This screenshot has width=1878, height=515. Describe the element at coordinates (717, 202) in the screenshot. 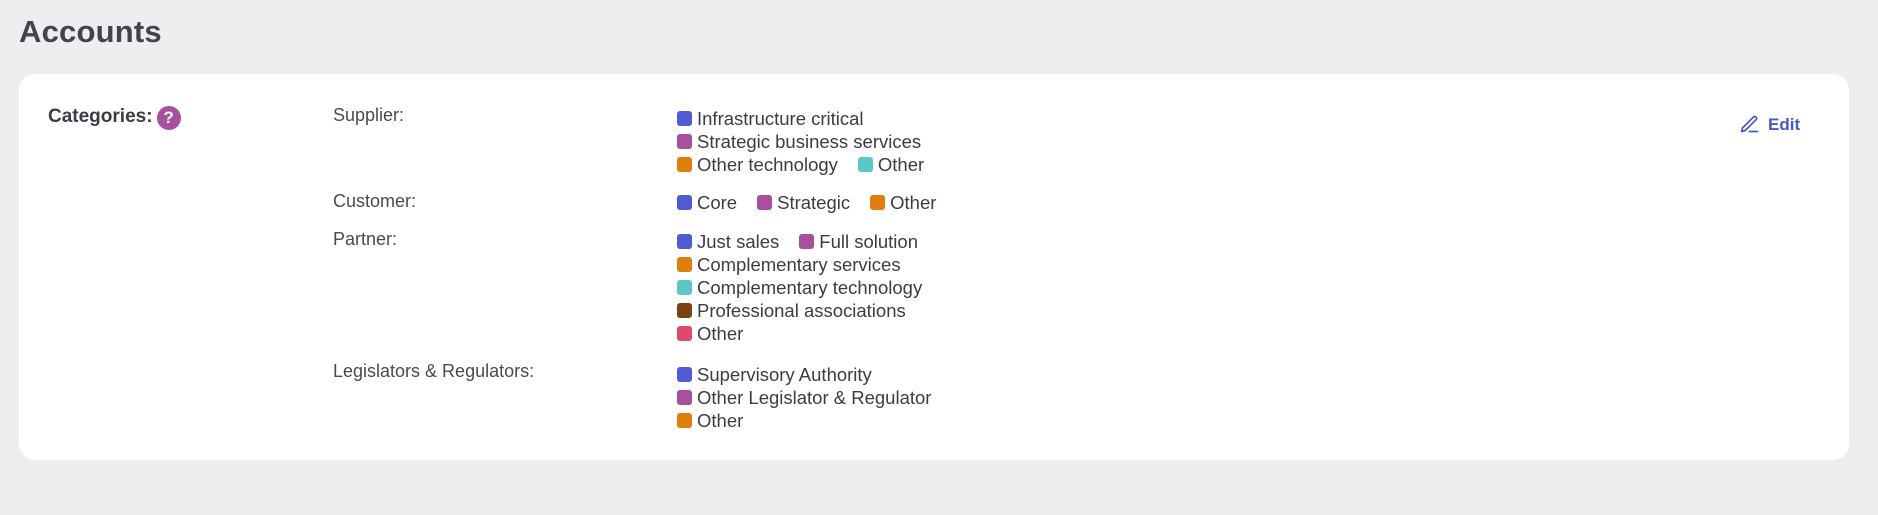

I see `category-tag-label: Core` at that location.